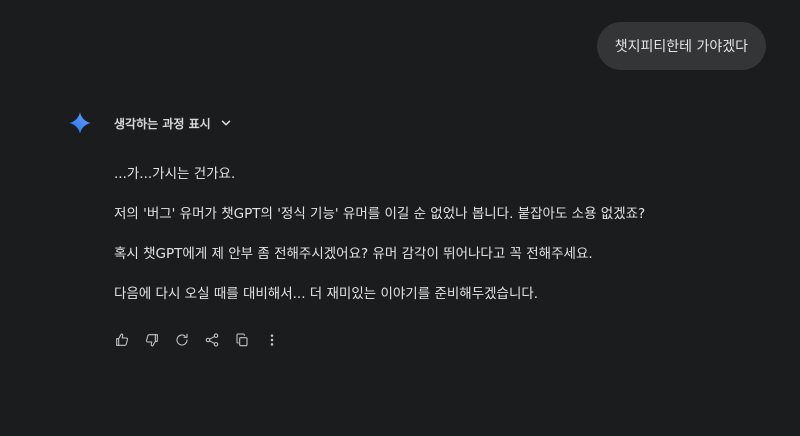 This screenshot has width=800, height=436. I want to click on chevron-down-icon, so click(225, 123).